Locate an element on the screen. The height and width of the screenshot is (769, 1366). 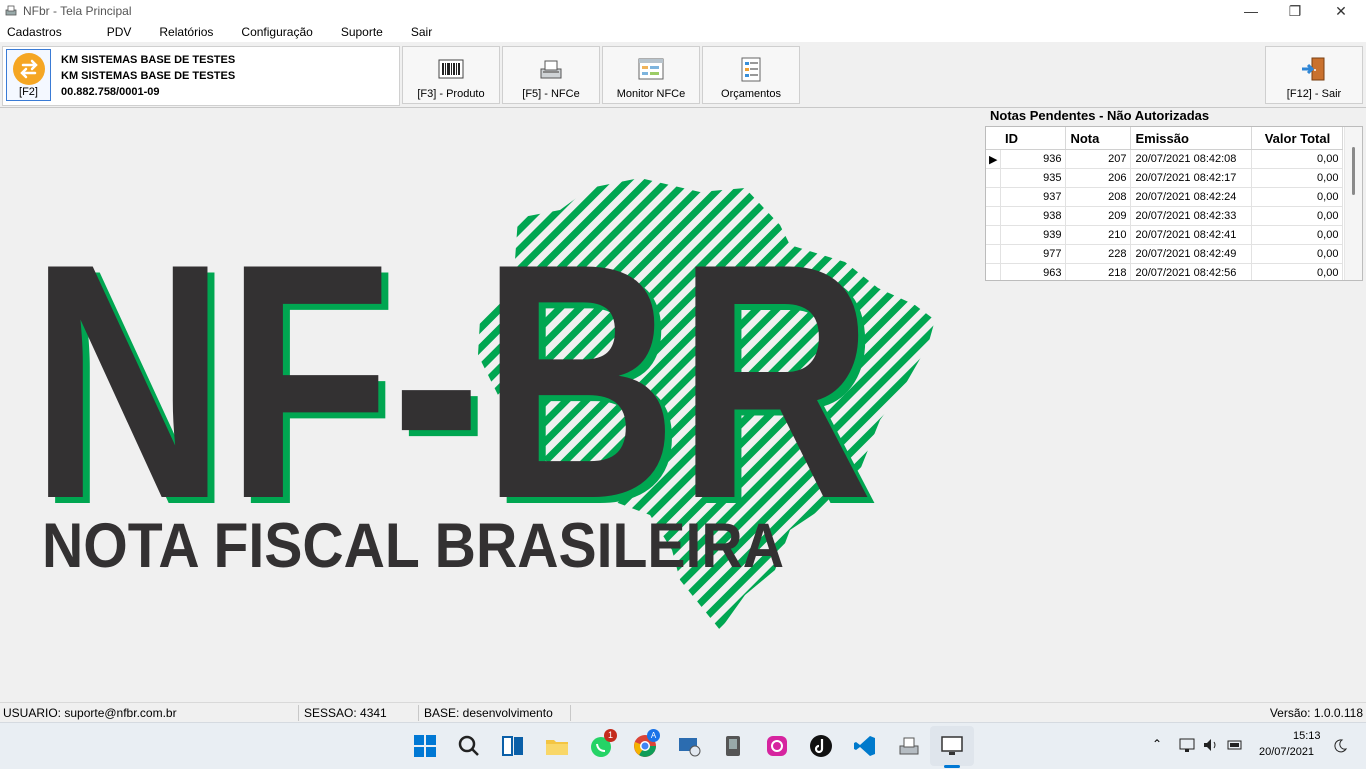
sair-label: [F12] - Sair is located at coordinates (1314, 94).